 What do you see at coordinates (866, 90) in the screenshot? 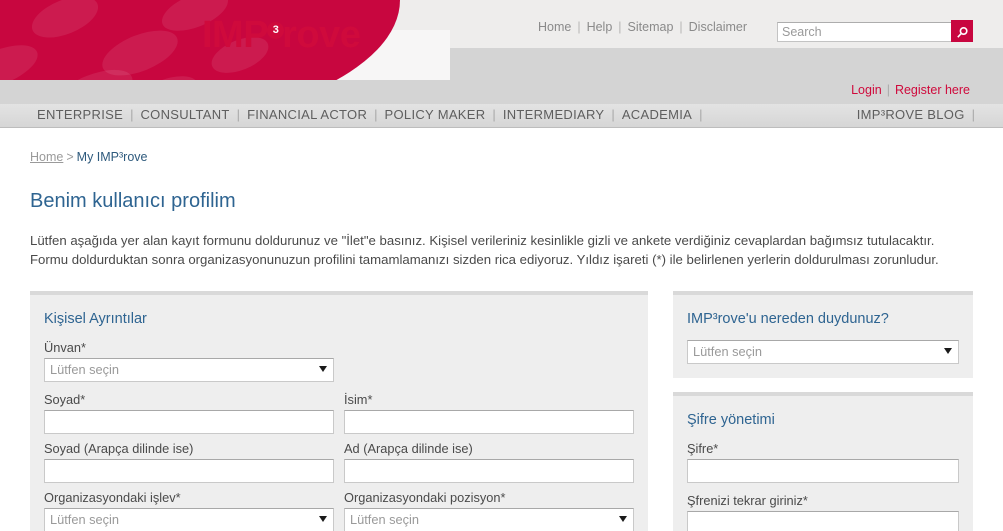
I see `login-link: Login` at bounding box center [866, 90].